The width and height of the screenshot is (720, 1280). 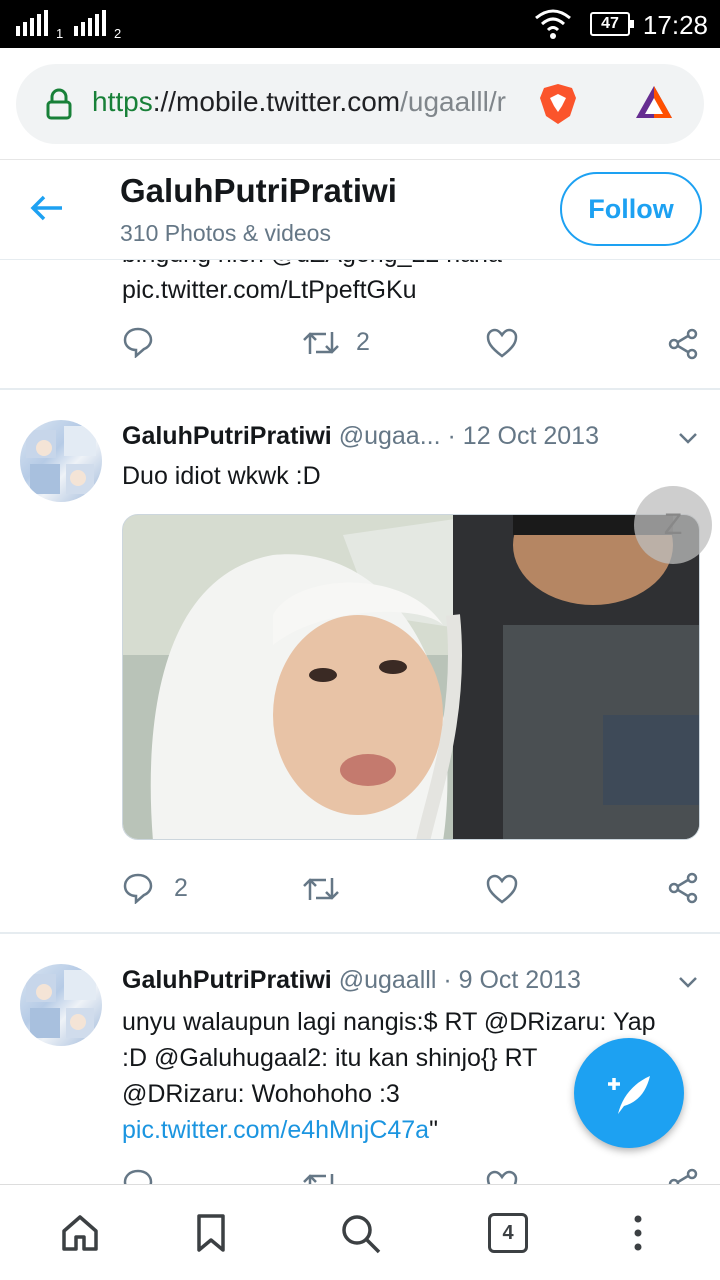 I want to click on sim1-label: 1, so click(x=60, y=33).